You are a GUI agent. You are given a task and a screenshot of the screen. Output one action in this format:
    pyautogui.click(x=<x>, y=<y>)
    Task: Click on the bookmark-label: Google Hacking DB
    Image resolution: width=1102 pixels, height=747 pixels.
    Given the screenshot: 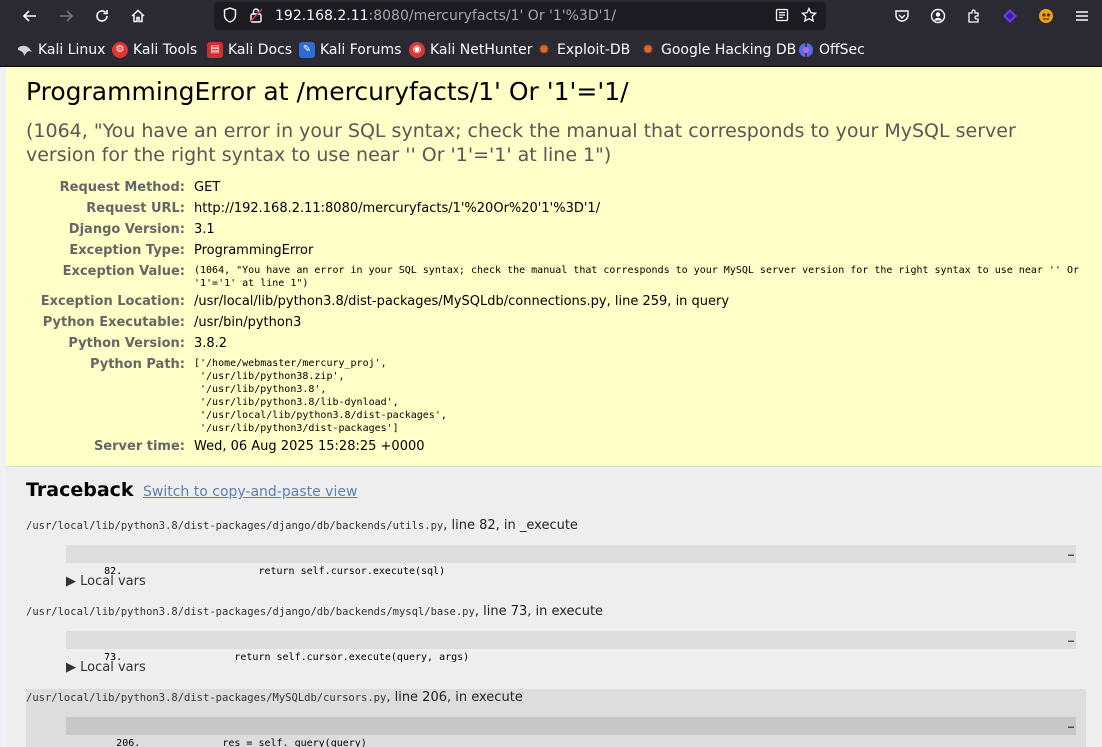 What is the action you would take?
    pyautogui.click(x=729, y=50)
    